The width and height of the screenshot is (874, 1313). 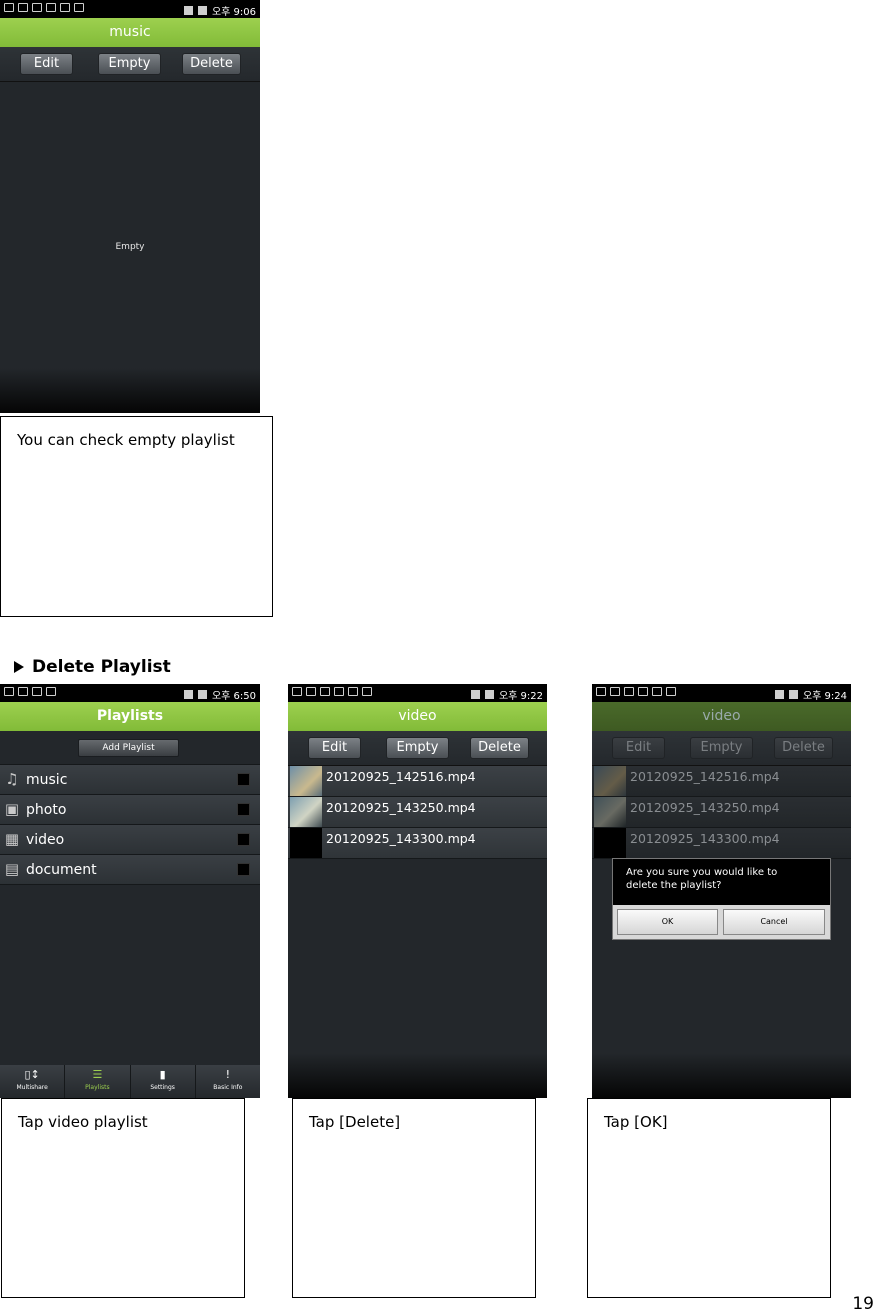 I want to click on dialog-message-line: Are you sure you would like to, so click(x=702, y=872).